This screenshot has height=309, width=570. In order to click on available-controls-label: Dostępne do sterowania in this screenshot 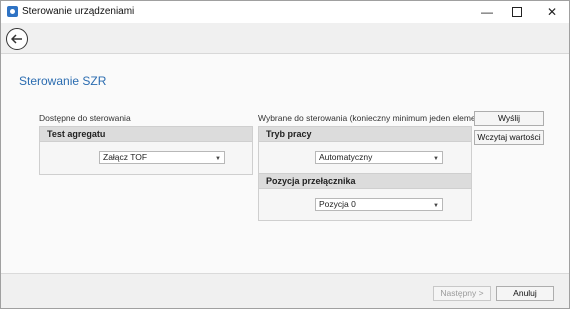, I will do `click(85, 118)`.